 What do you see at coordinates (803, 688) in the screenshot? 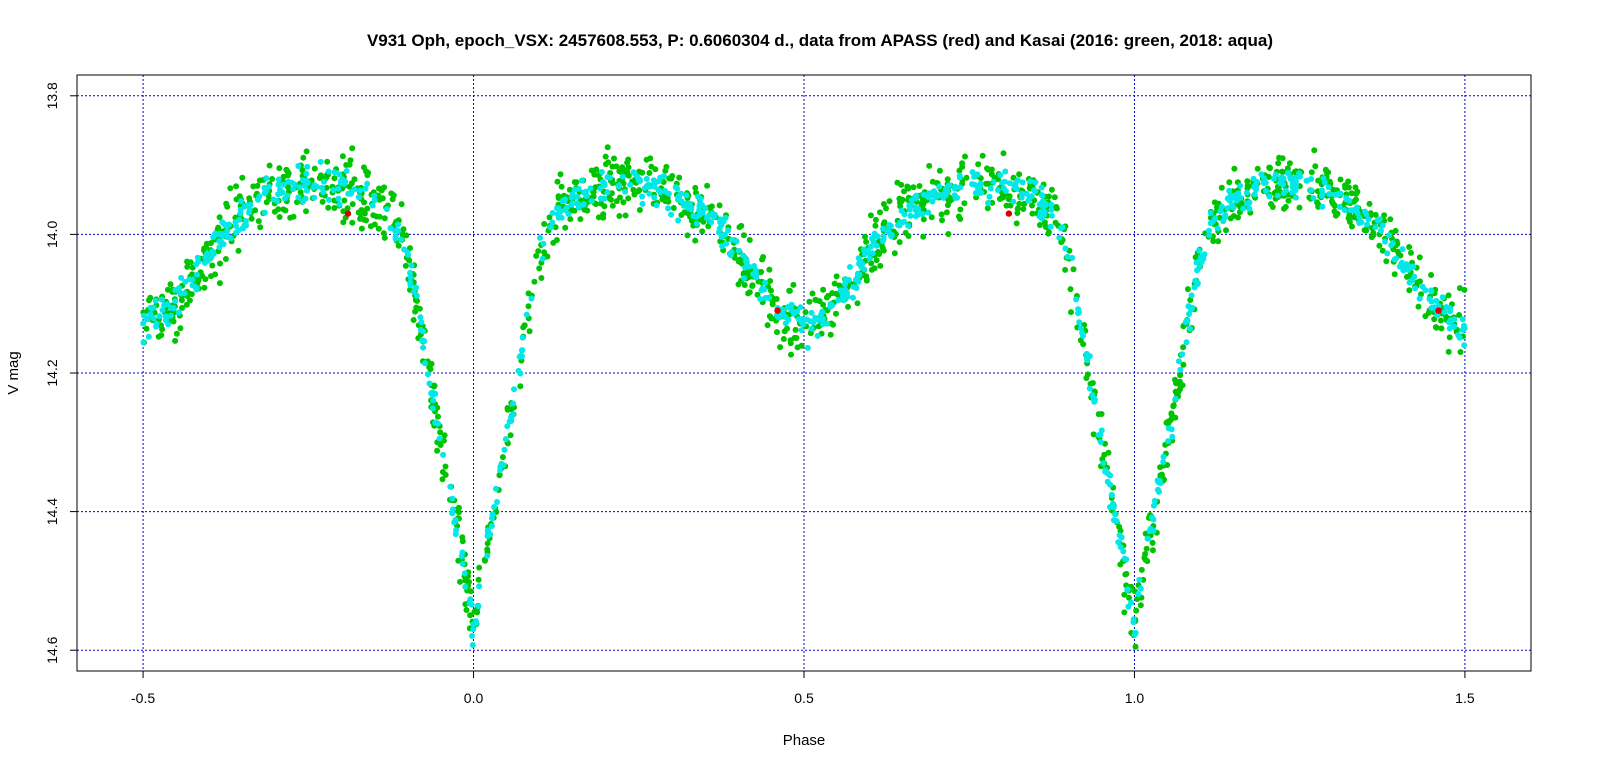
I see `x-axis: -0.5 0.0 0.5 1.0 1.5` at bounding box center [803, 688].